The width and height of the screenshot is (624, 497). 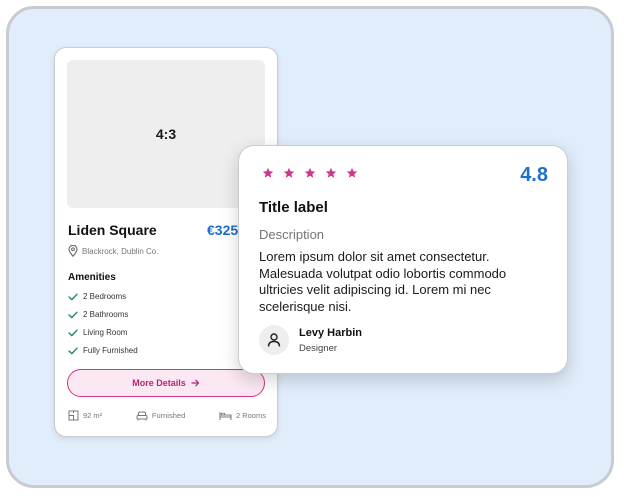 I want to click on author-name: Levy Harbin, so click(x=330, y=332).